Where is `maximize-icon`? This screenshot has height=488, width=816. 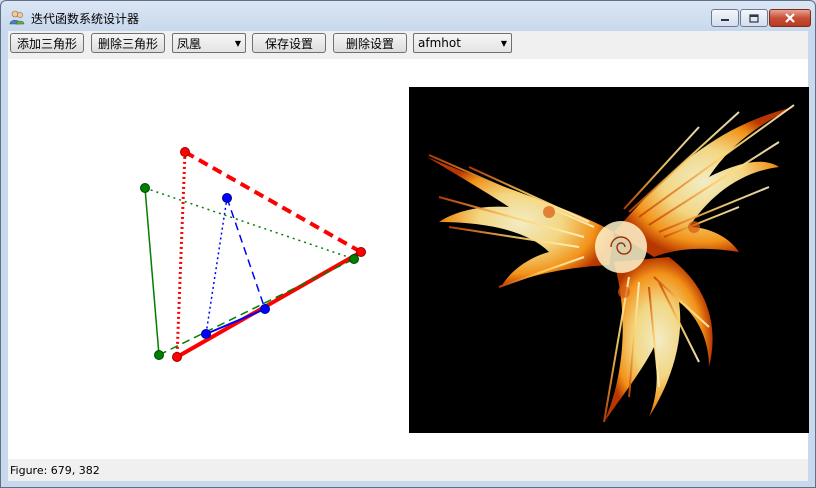 maximize-icon is located at coordinates (754, 18).